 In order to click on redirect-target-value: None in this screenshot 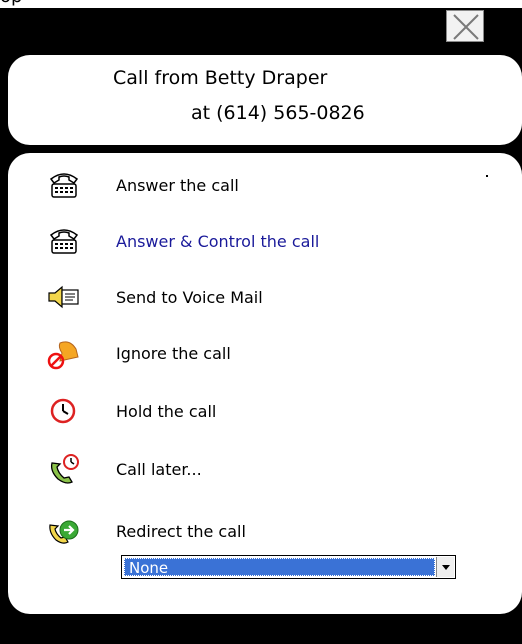, I will do `click(279, 567)`.